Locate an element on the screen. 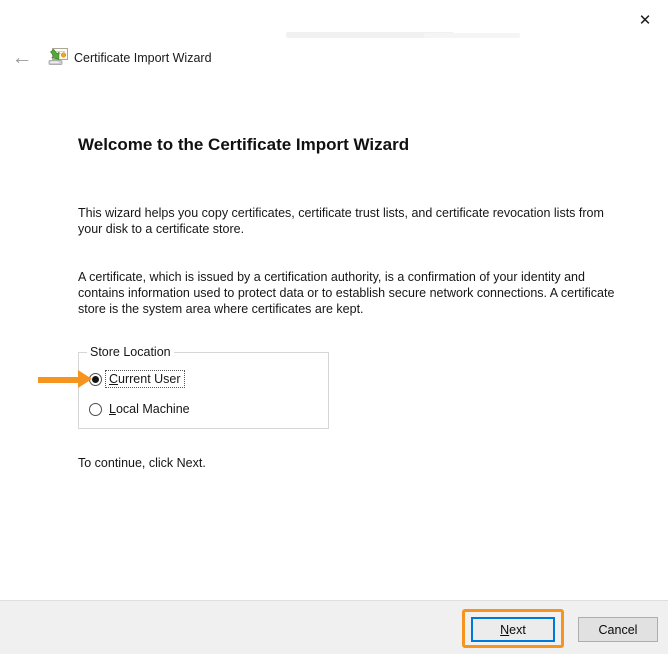 This screenshot has width=668, height=654. arrow-head is located at coordinates (85, 379).